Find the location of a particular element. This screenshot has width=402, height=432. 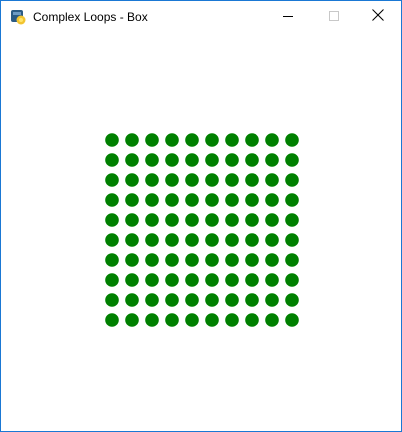

close-icon is located at coordinates (378, 17).